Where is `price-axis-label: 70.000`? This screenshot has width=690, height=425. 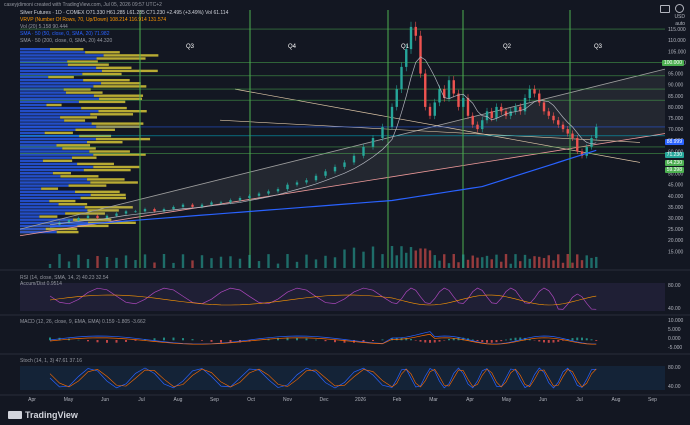 price-axis-label: 70.000 is located at coordinates (676, 130).